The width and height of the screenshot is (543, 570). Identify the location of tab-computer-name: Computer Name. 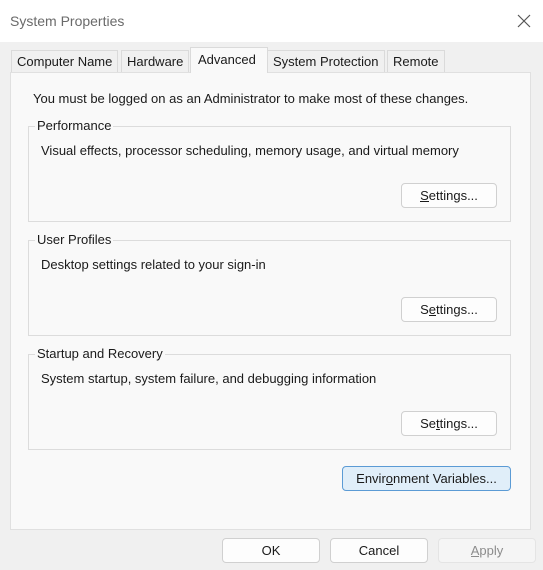
(65, 61).